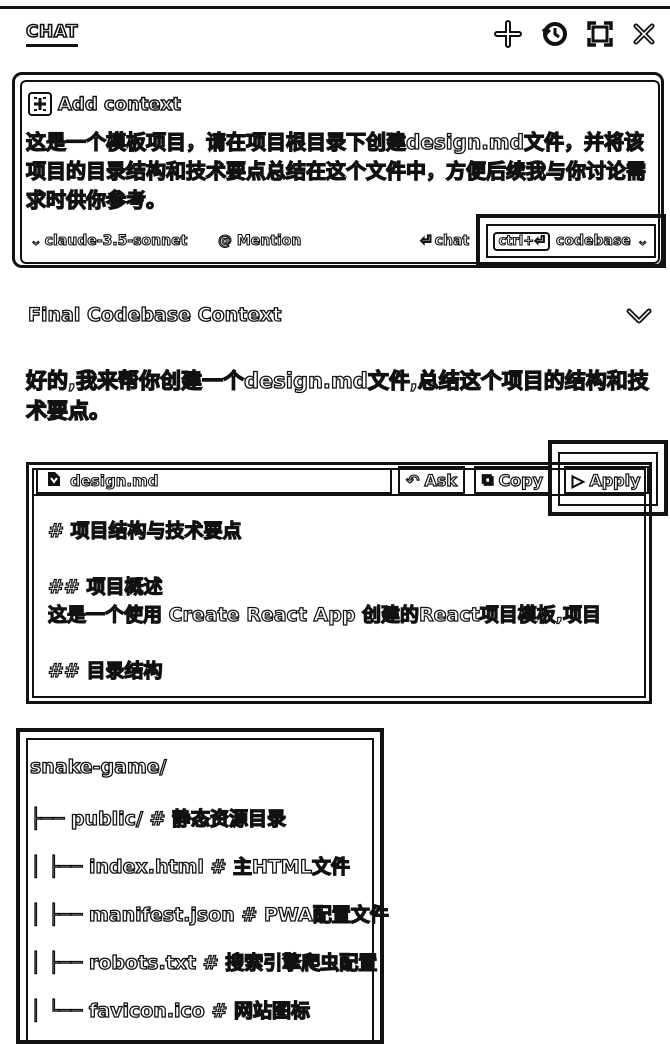 This screenshot has width=670, height=1044. I want to click on tree-line: snake-game/, so click(98, 766).